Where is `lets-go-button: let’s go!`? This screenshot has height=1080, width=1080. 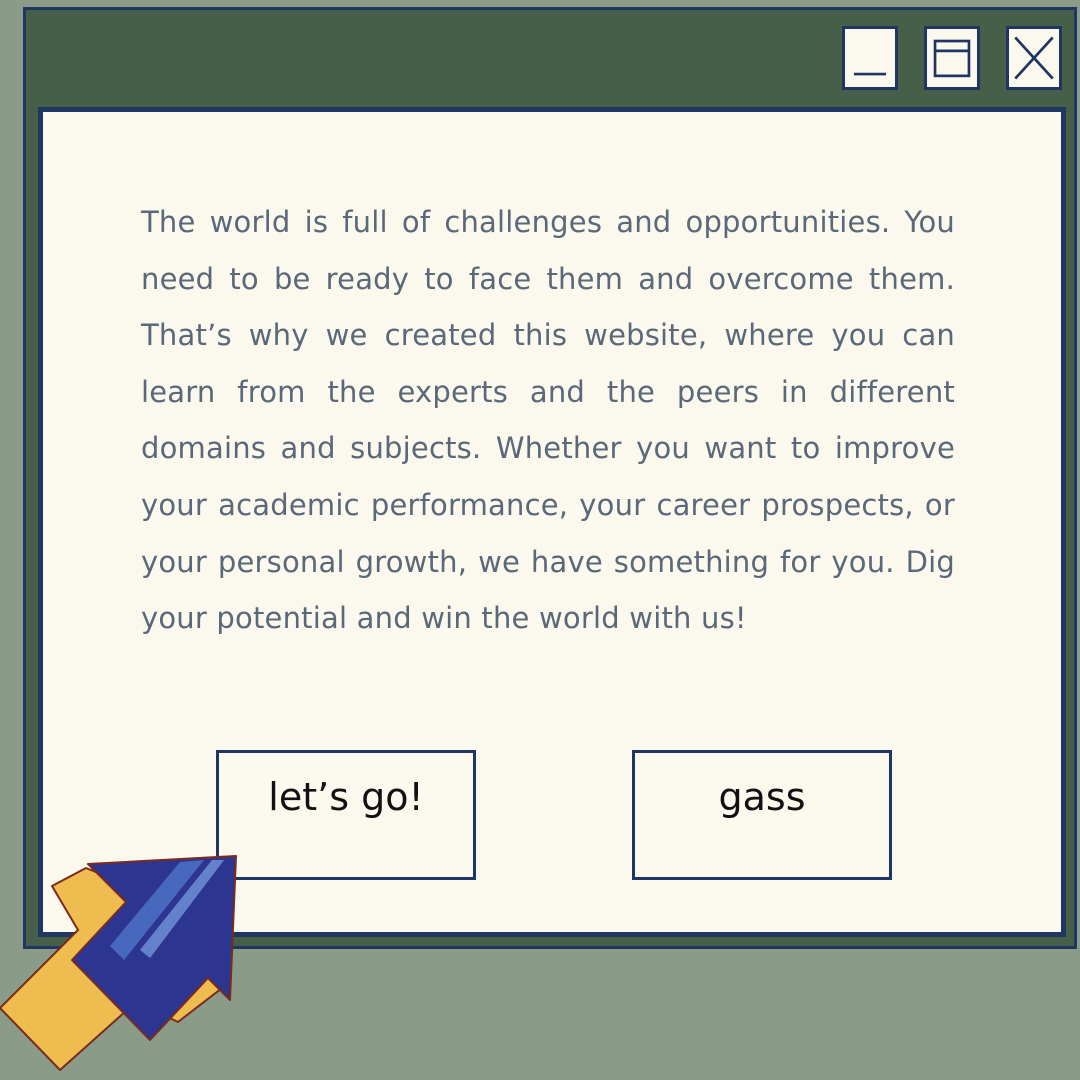 lets-go-button: let’s go! is located at coordinates (346, 815).